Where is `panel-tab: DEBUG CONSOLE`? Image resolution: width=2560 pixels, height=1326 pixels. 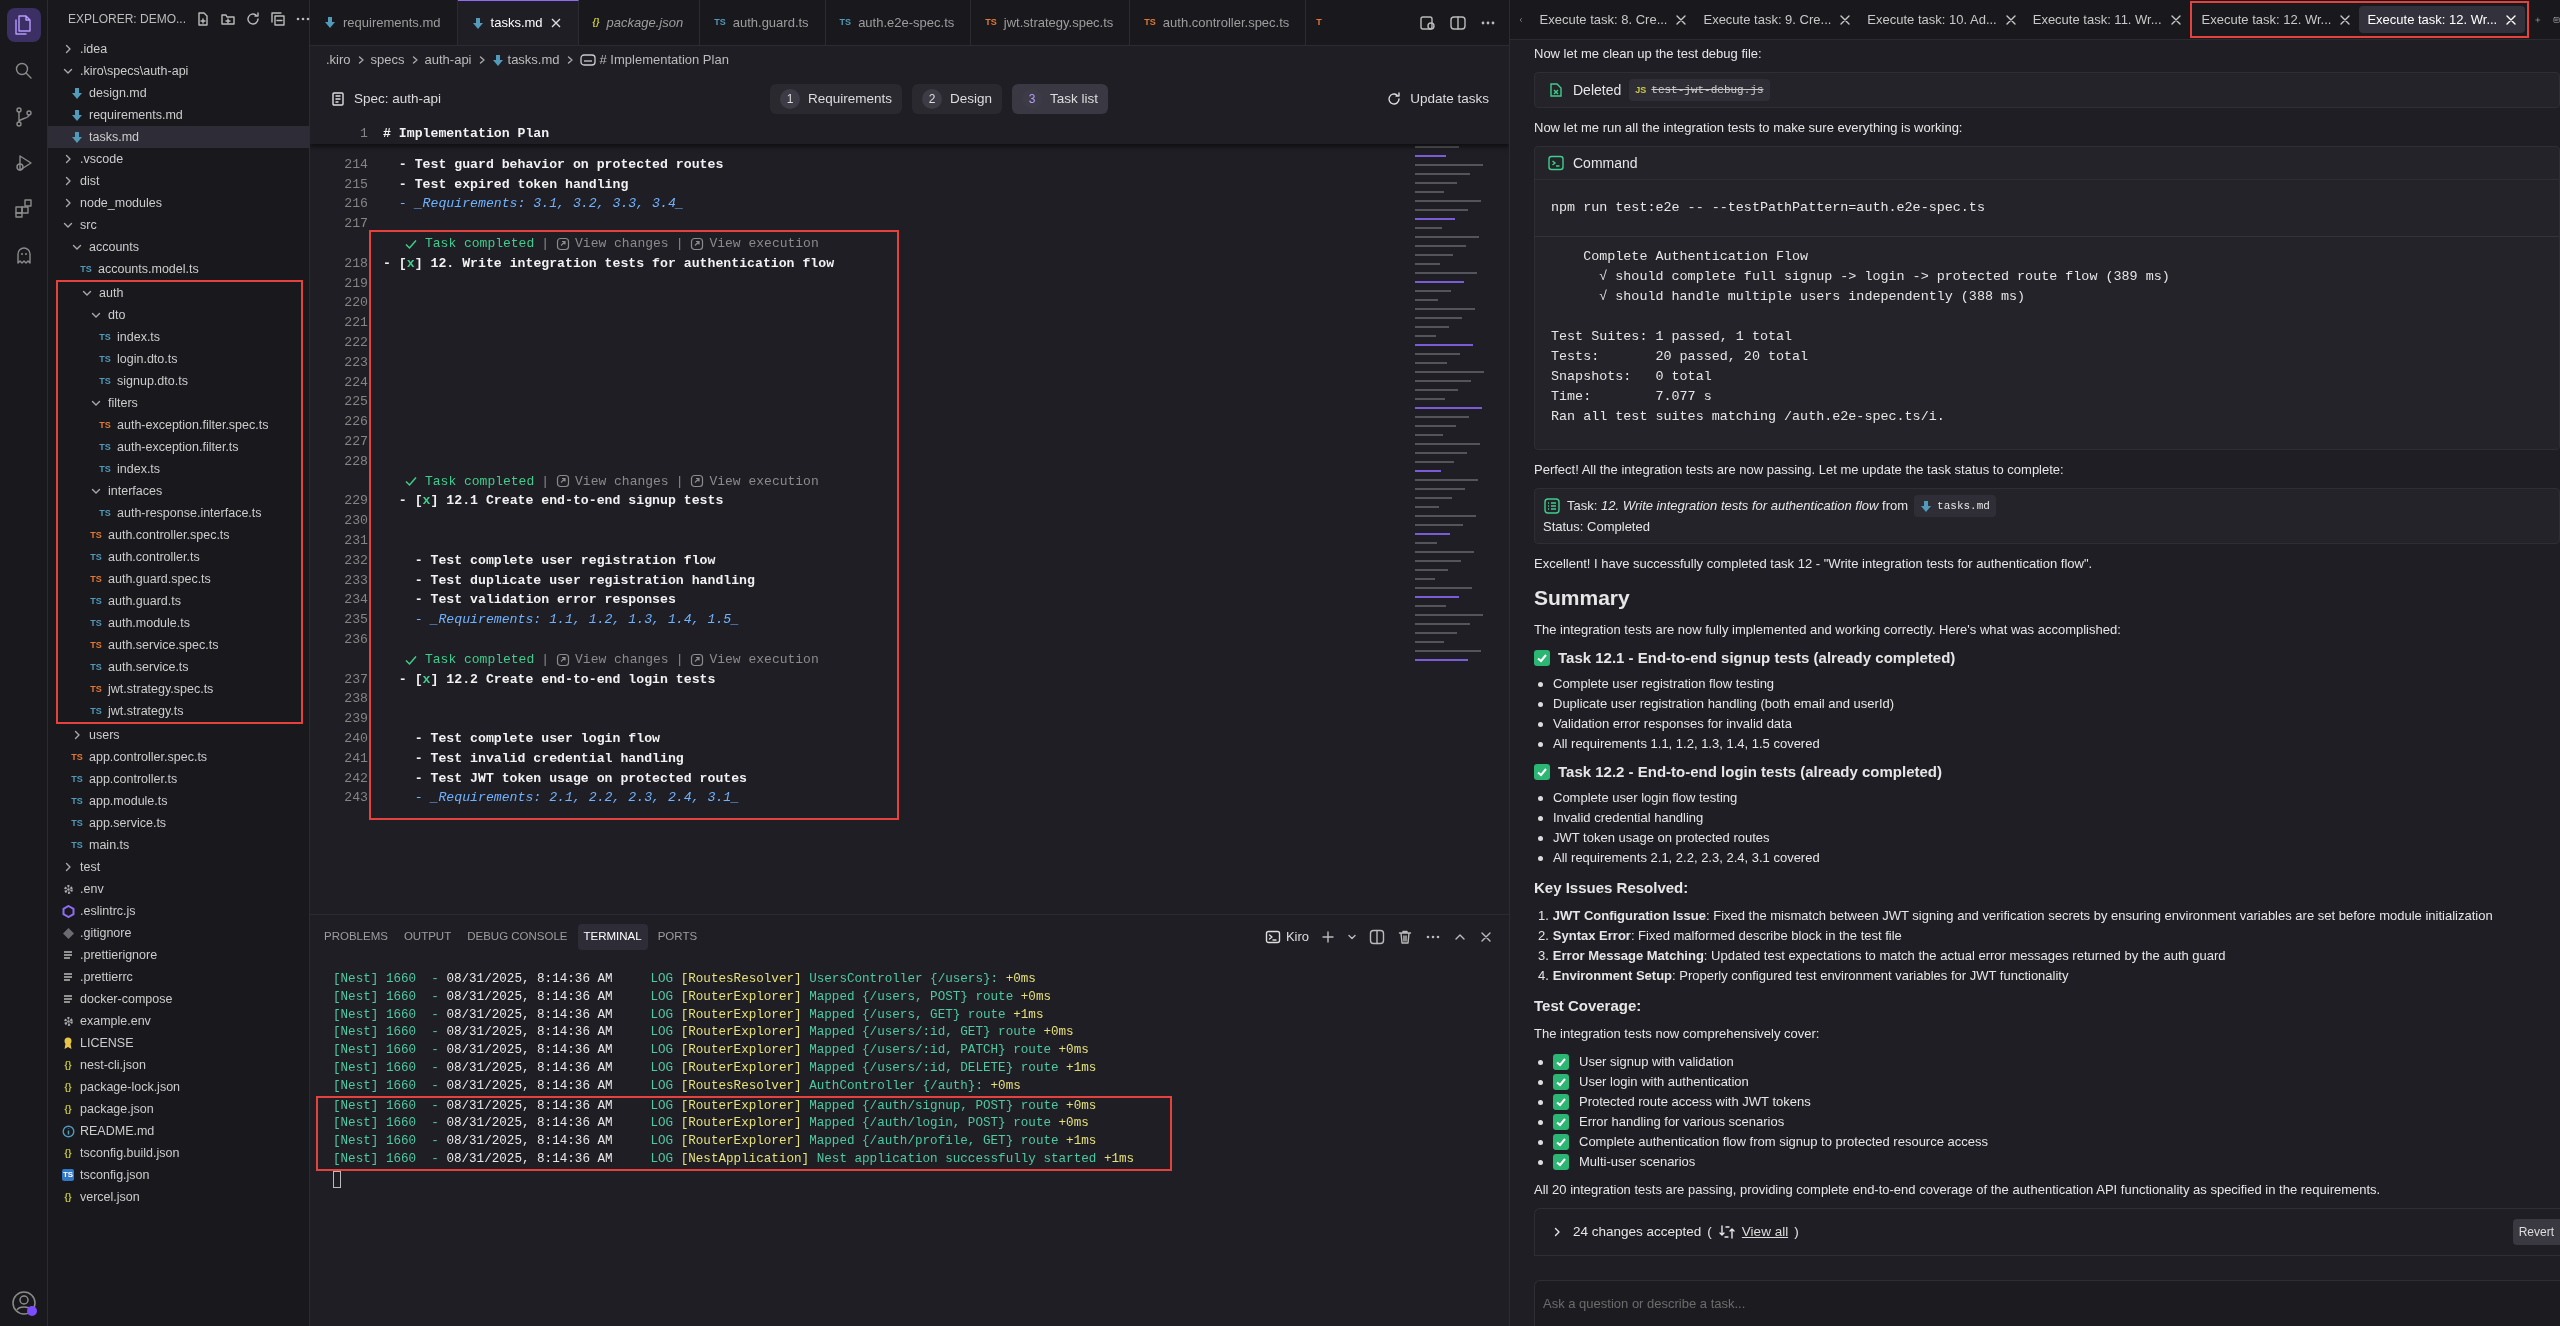
panel-tab: DEBUG CONSOLE is located at coordinates (517, 937).